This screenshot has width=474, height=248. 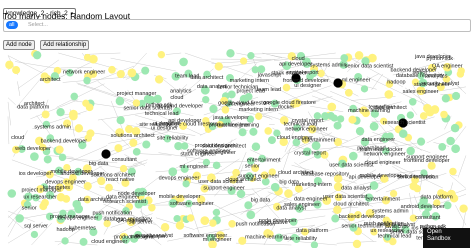 I want to click on open-sandbox-button: Open Sandbox, so click(x=446, y=238).